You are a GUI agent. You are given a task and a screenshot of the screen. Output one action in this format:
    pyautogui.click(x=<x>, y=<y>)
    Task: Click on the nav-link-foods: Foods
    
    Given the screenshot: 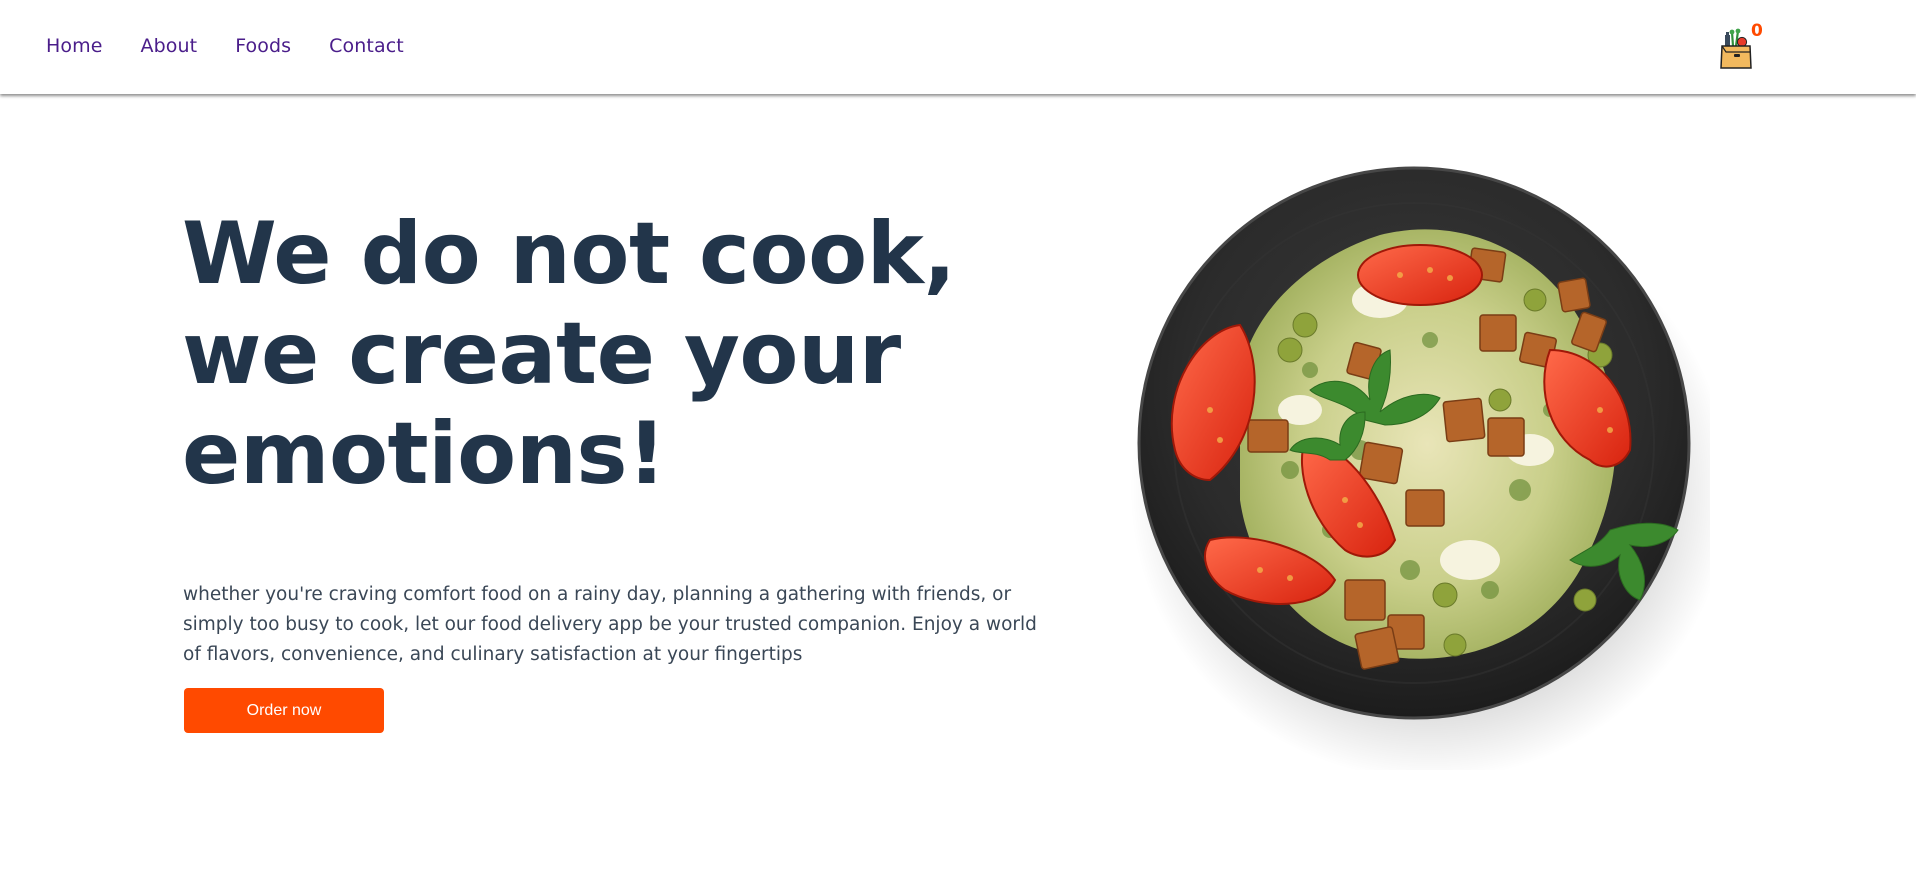 What is the action you would take?
    pyautogui.click(x=263, y=46)
    